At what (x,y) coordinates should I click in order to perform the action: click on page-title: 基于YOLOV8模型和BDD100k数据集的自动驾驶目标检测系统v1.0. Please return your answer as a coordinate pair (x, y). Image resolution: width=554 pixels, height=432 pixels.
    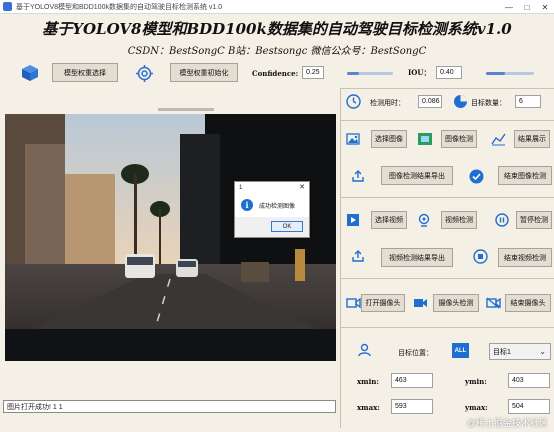
    Looking at the image, I should click on (277, 29).